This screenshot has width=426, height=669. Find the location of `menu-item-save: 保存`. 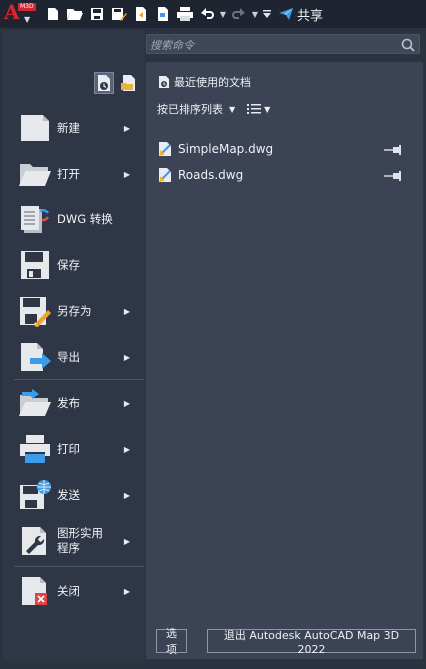

menu-item-save: 保存 is located at coordinates (79, 265).